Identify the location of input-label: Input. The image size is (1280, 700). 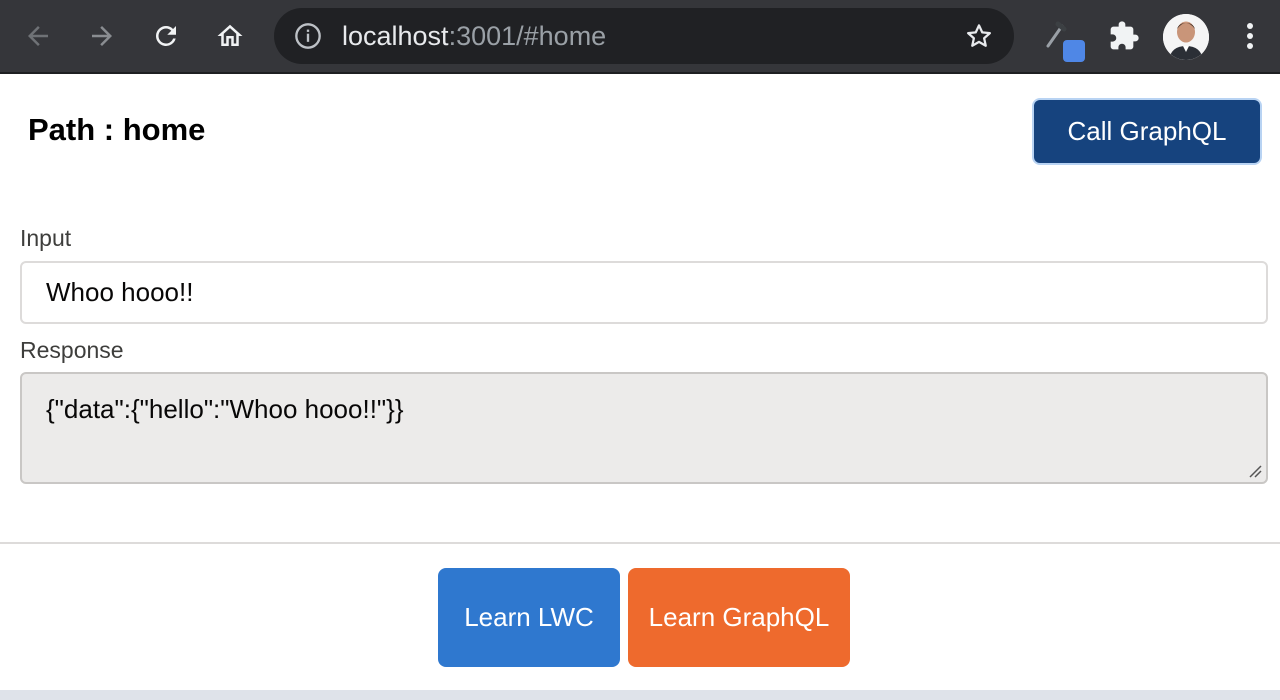
(46, 238).